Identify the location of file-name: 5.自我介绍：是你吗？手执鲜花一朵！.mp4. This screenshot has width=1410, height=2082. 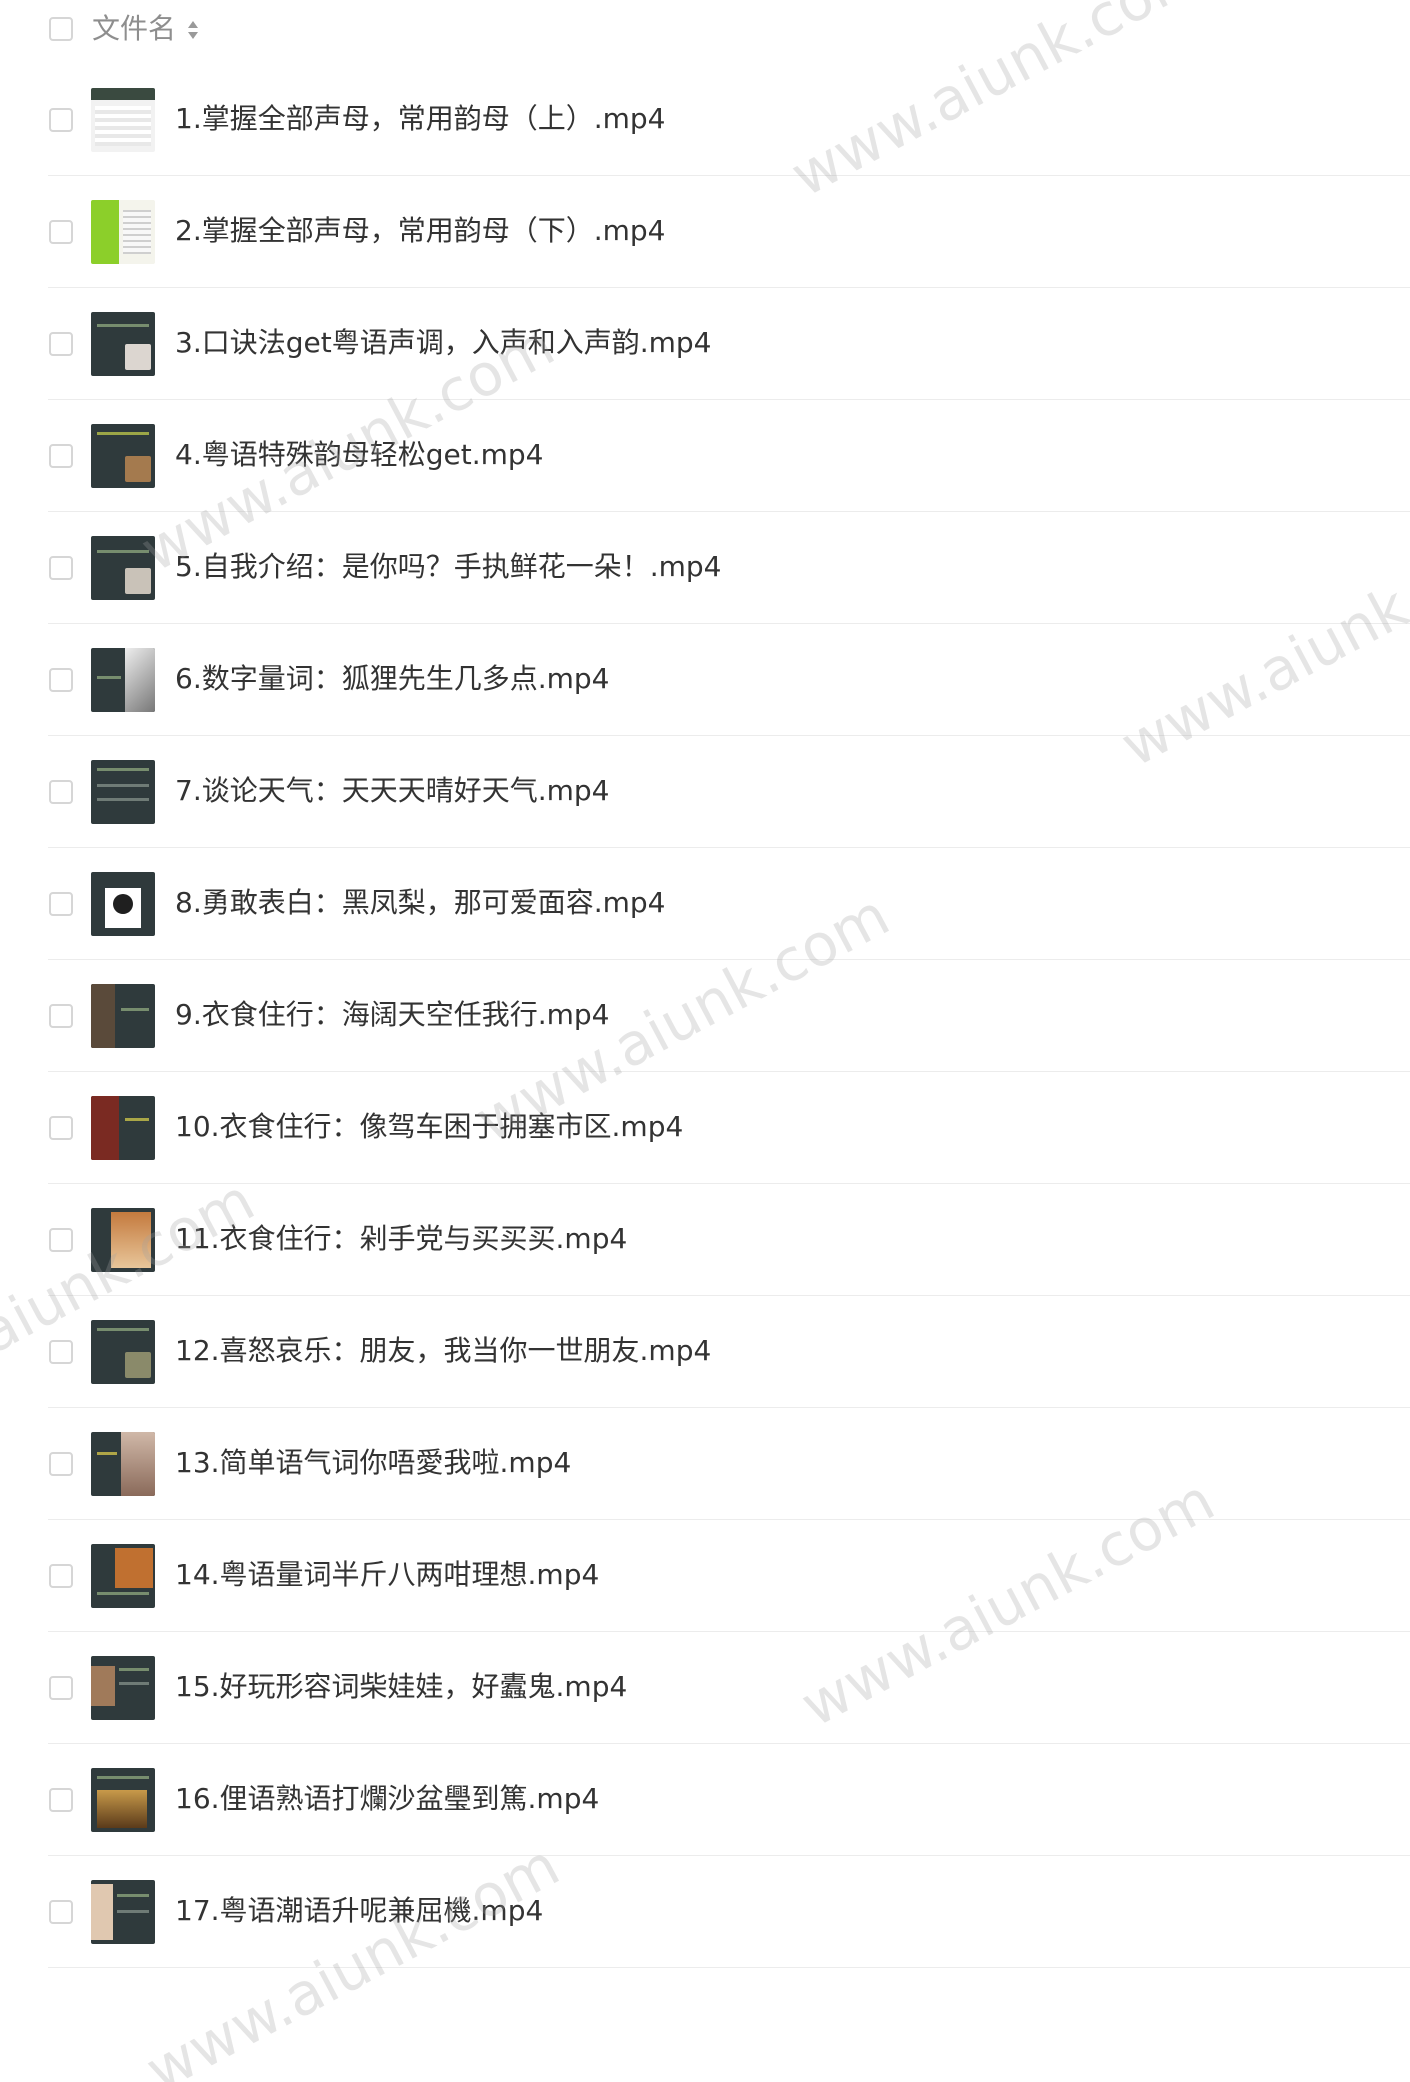
(448, 567).